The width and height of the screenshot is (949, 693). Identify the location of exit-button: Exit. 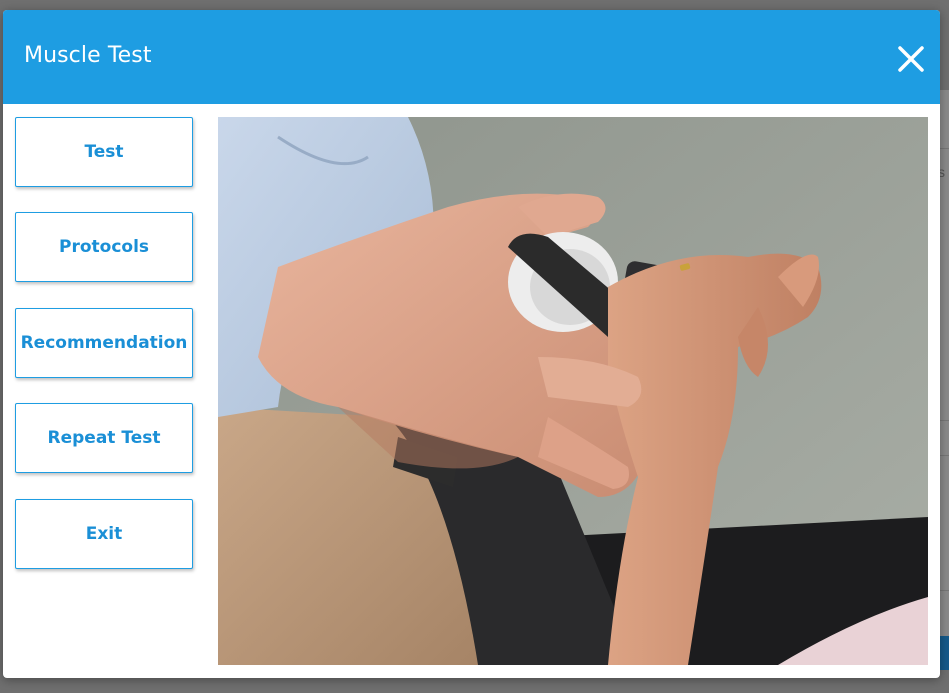
(104, 534).